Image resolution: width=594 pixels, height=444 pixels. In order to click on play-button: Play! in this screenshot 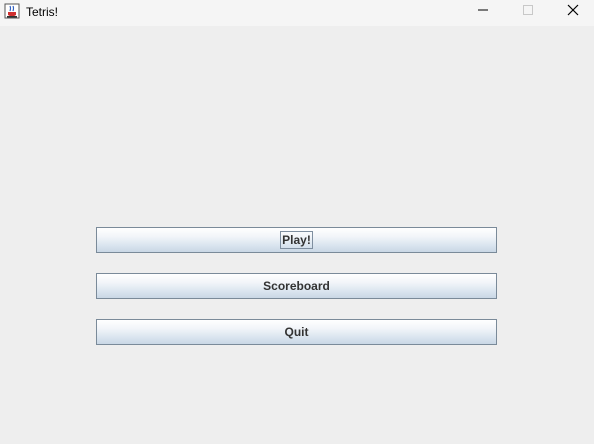, I will do `click(296, 240)`.